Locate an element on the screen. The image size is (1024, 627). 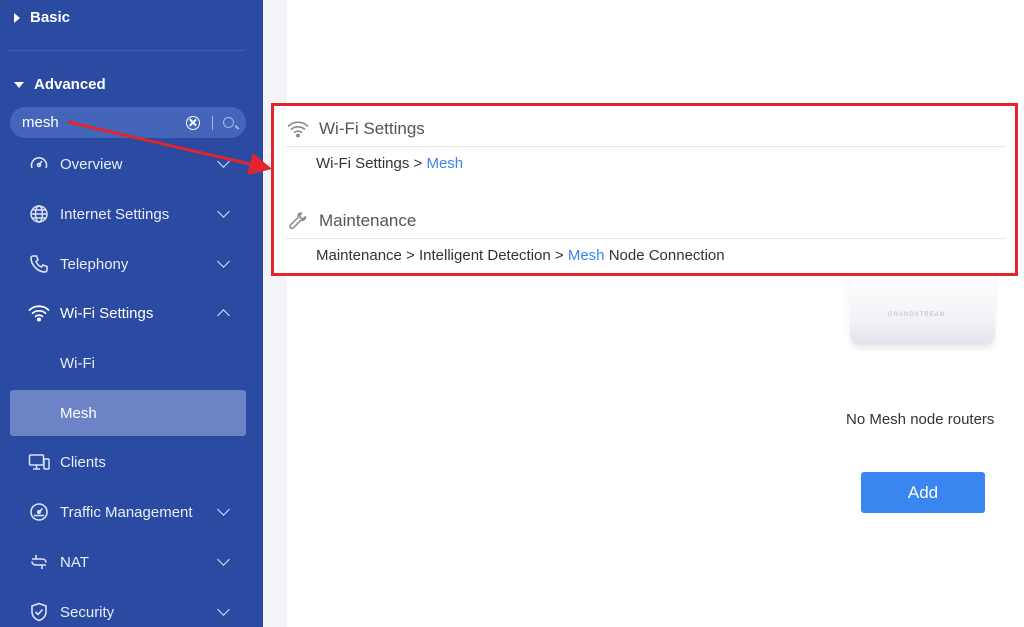
divider is located at coordinates (126, 50).